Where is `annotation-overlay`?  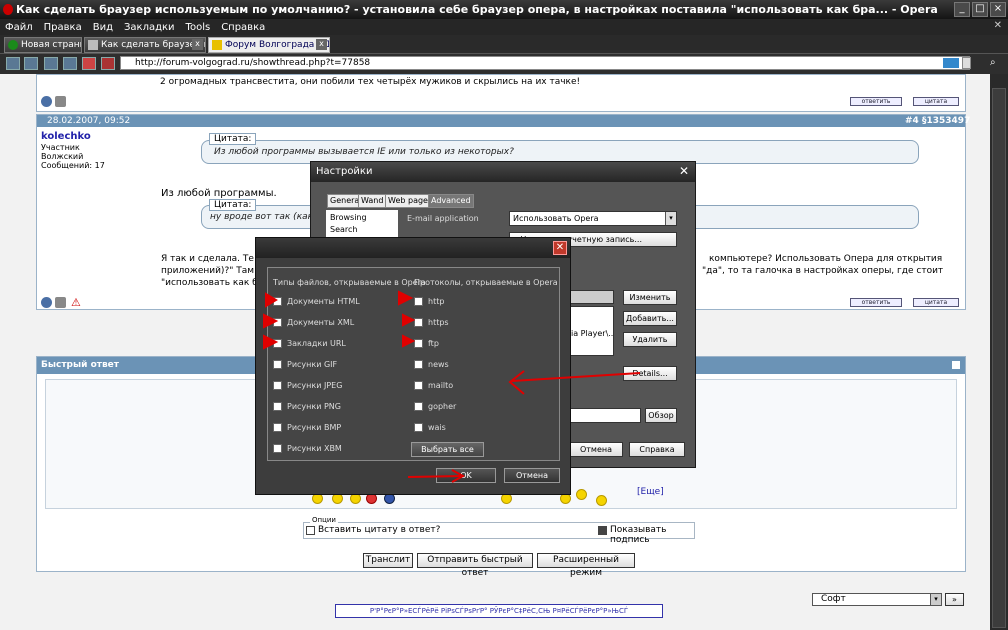
annotation-overlay is located at coordinates (452, 386).